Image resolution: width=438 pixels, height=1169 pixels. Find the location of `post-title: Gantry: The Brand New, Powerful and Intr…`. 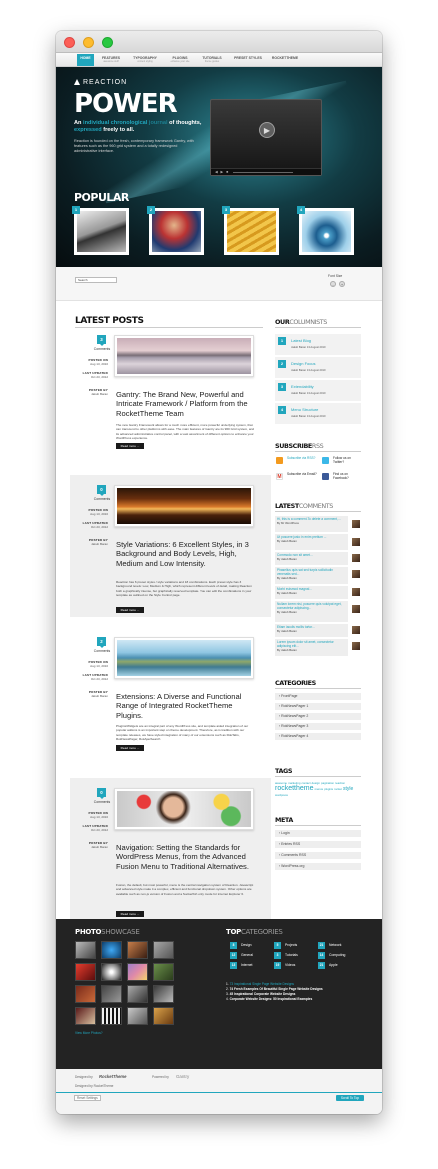

post-title: Gantry: The Brand New, Powerful and Intr… is located at coordinates (187, 404).